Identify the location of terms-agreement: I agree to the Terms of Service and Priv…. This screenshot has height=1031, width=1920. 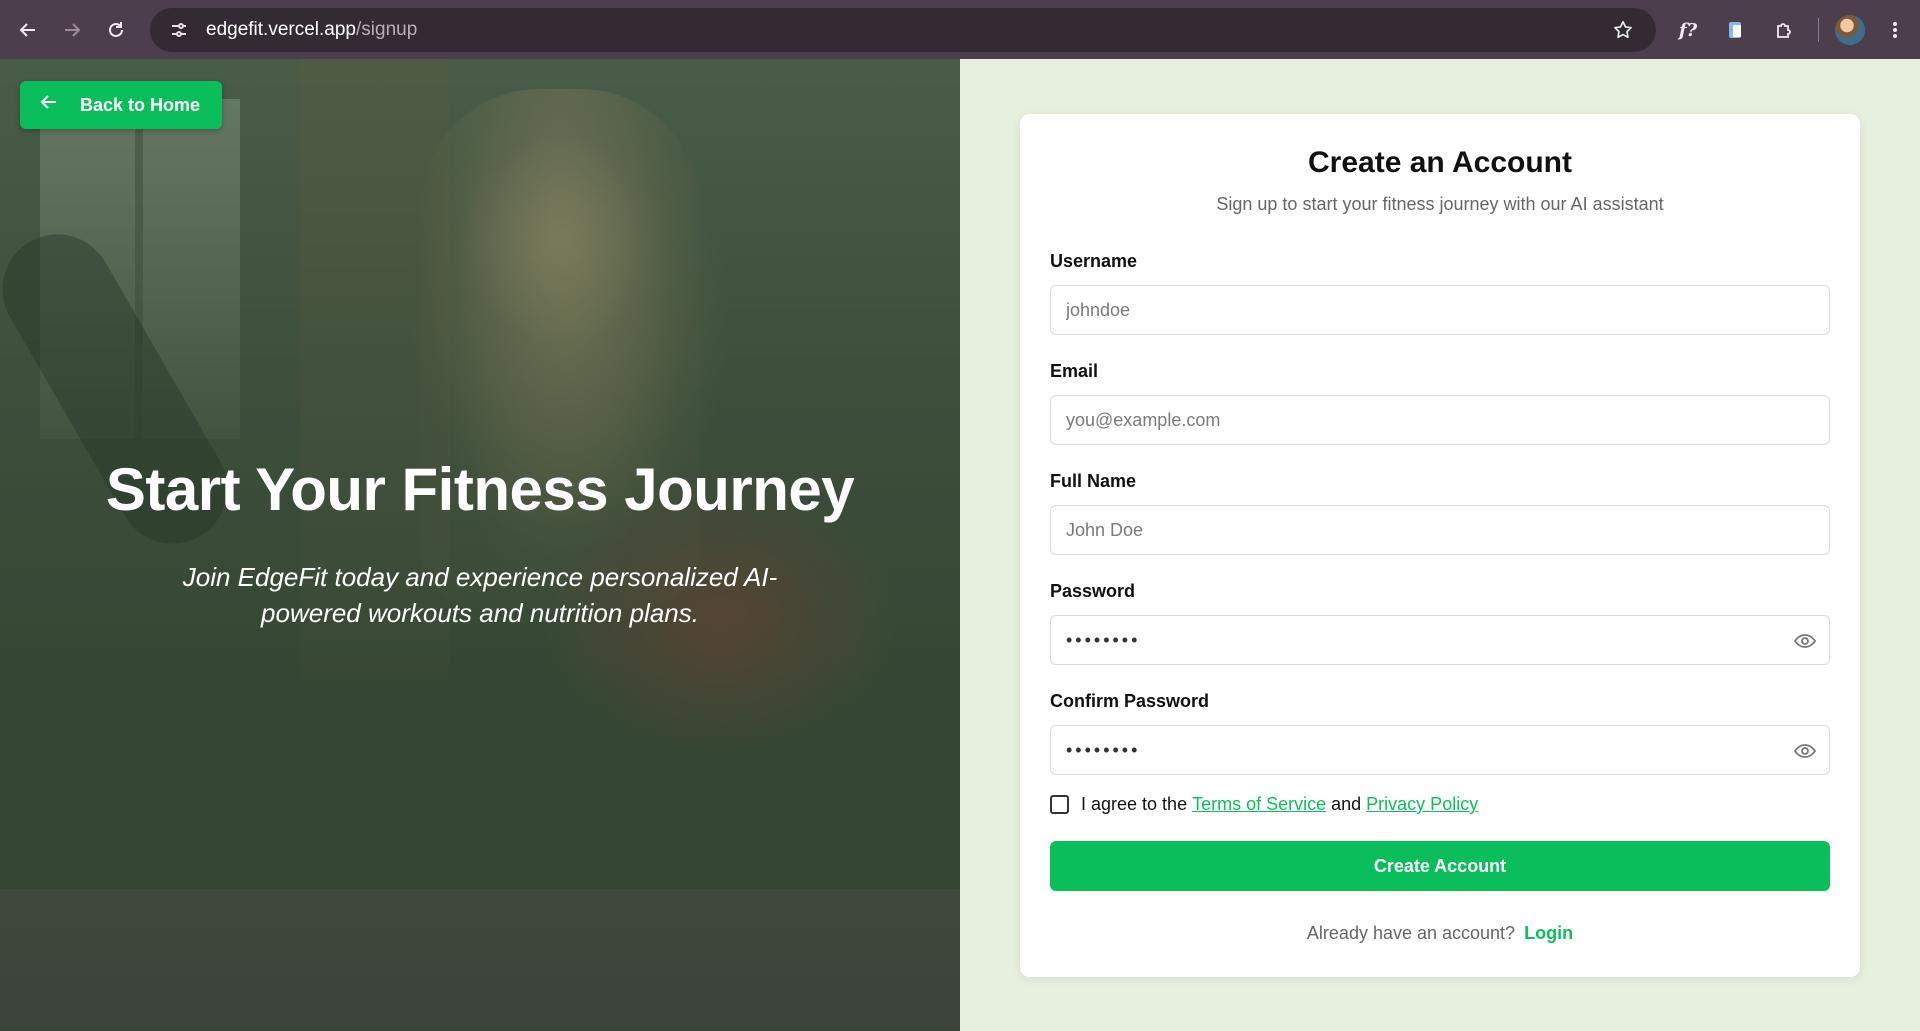
(1266, 804).